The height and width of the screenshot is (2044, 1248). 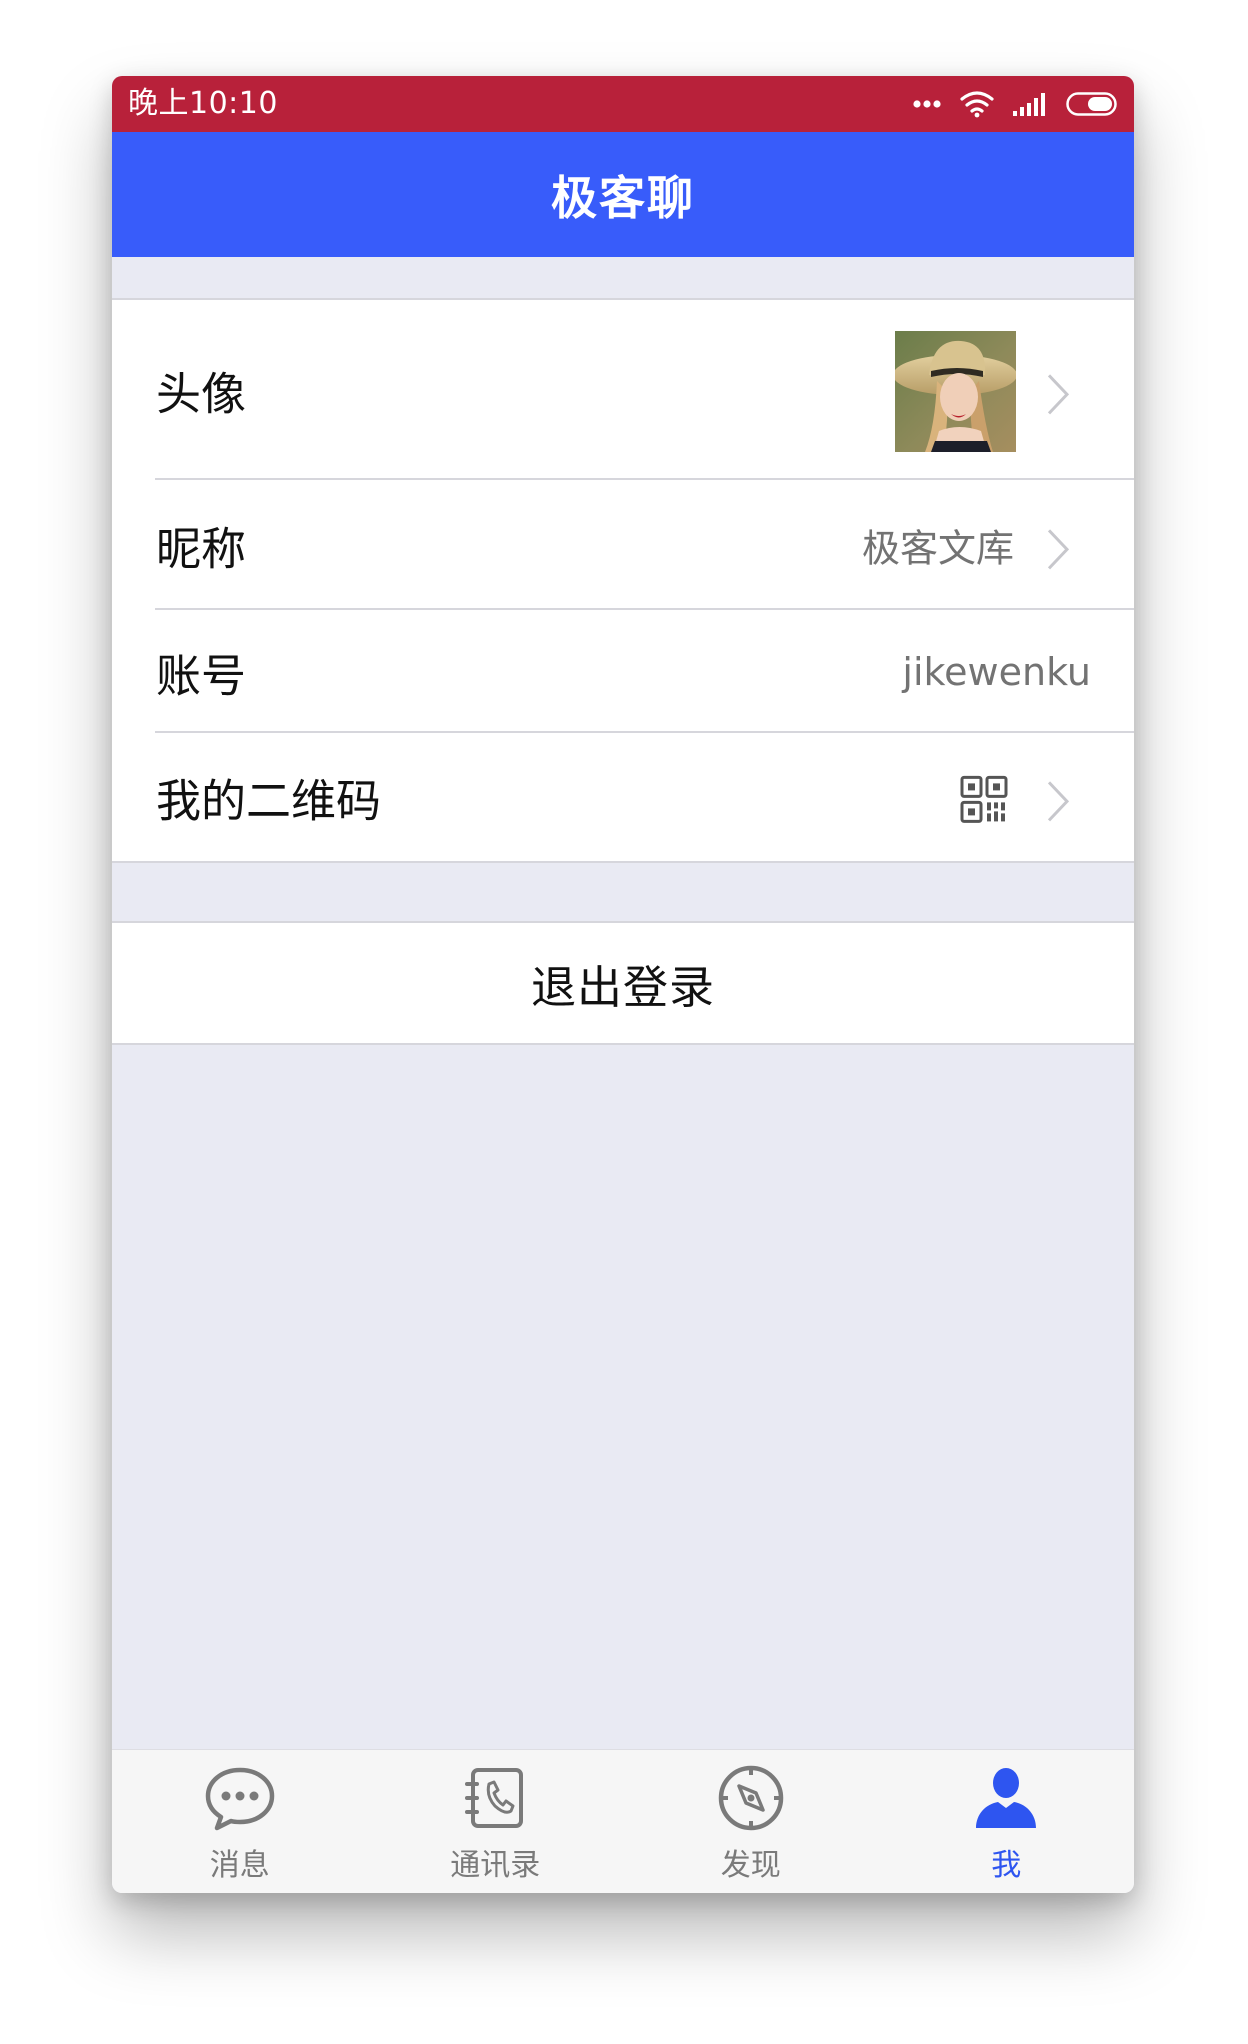 What do you see at coordinates (1091, 104) in the screenshot?
I see `battery-icon` at bounding box center [1091, 104].